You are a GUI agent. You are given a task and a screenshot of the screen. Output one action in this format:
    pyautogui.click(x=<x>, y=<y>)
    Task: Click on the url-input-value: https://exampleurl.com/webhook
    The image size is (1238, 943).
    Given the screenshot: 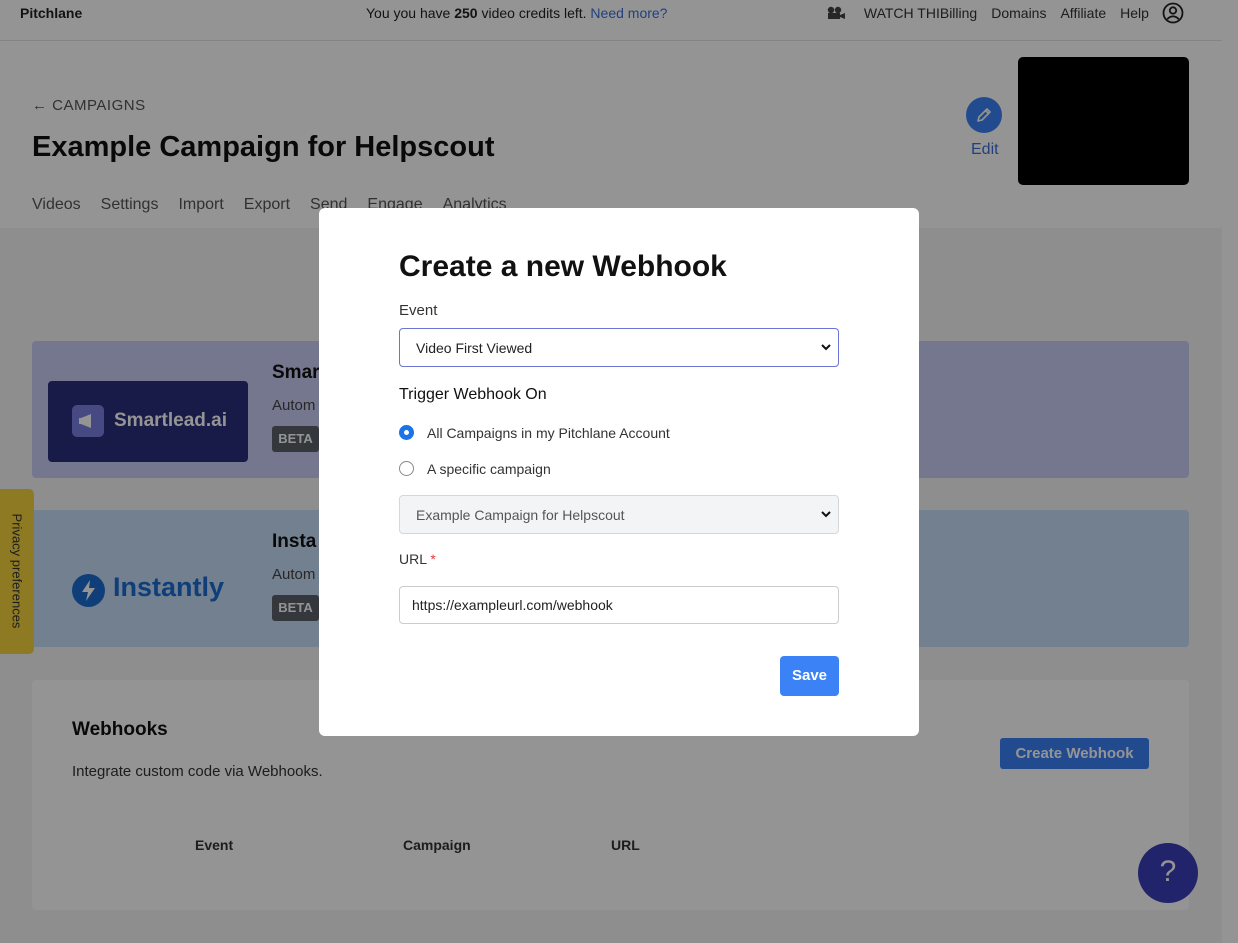 What is the action you would take?
    pyautogui.click(x=512, y=605)
    